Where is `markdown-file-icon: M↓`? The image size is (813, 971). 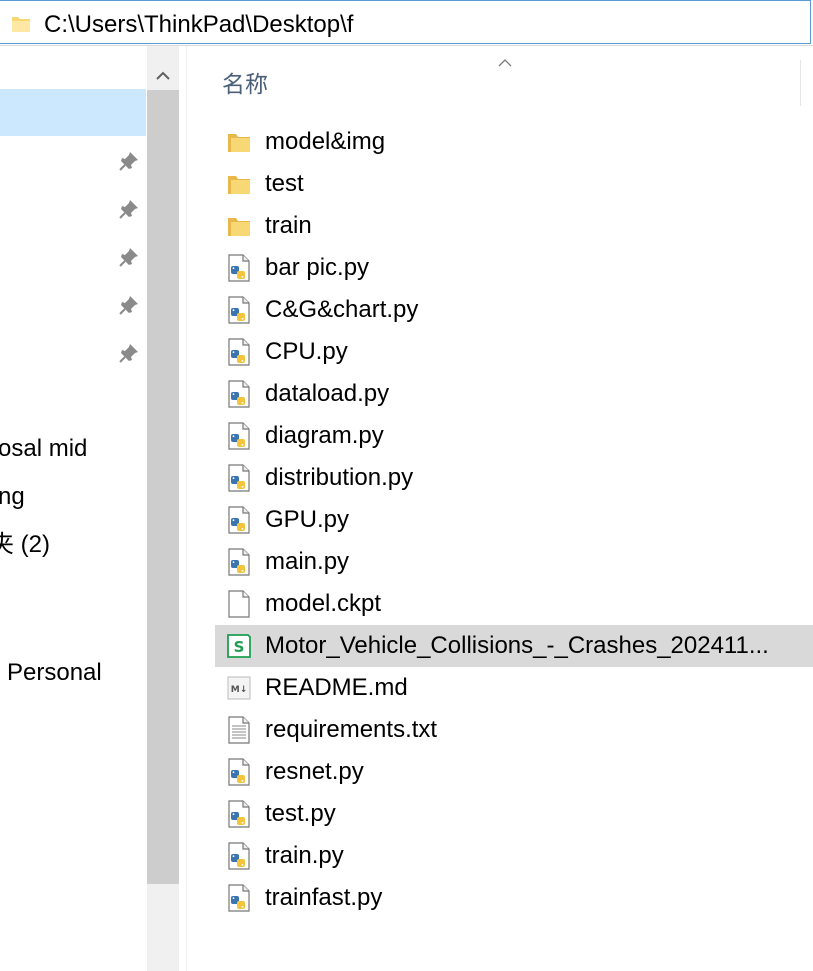 markdown-file-icon: M↓ is located at coordinates (239, 688).